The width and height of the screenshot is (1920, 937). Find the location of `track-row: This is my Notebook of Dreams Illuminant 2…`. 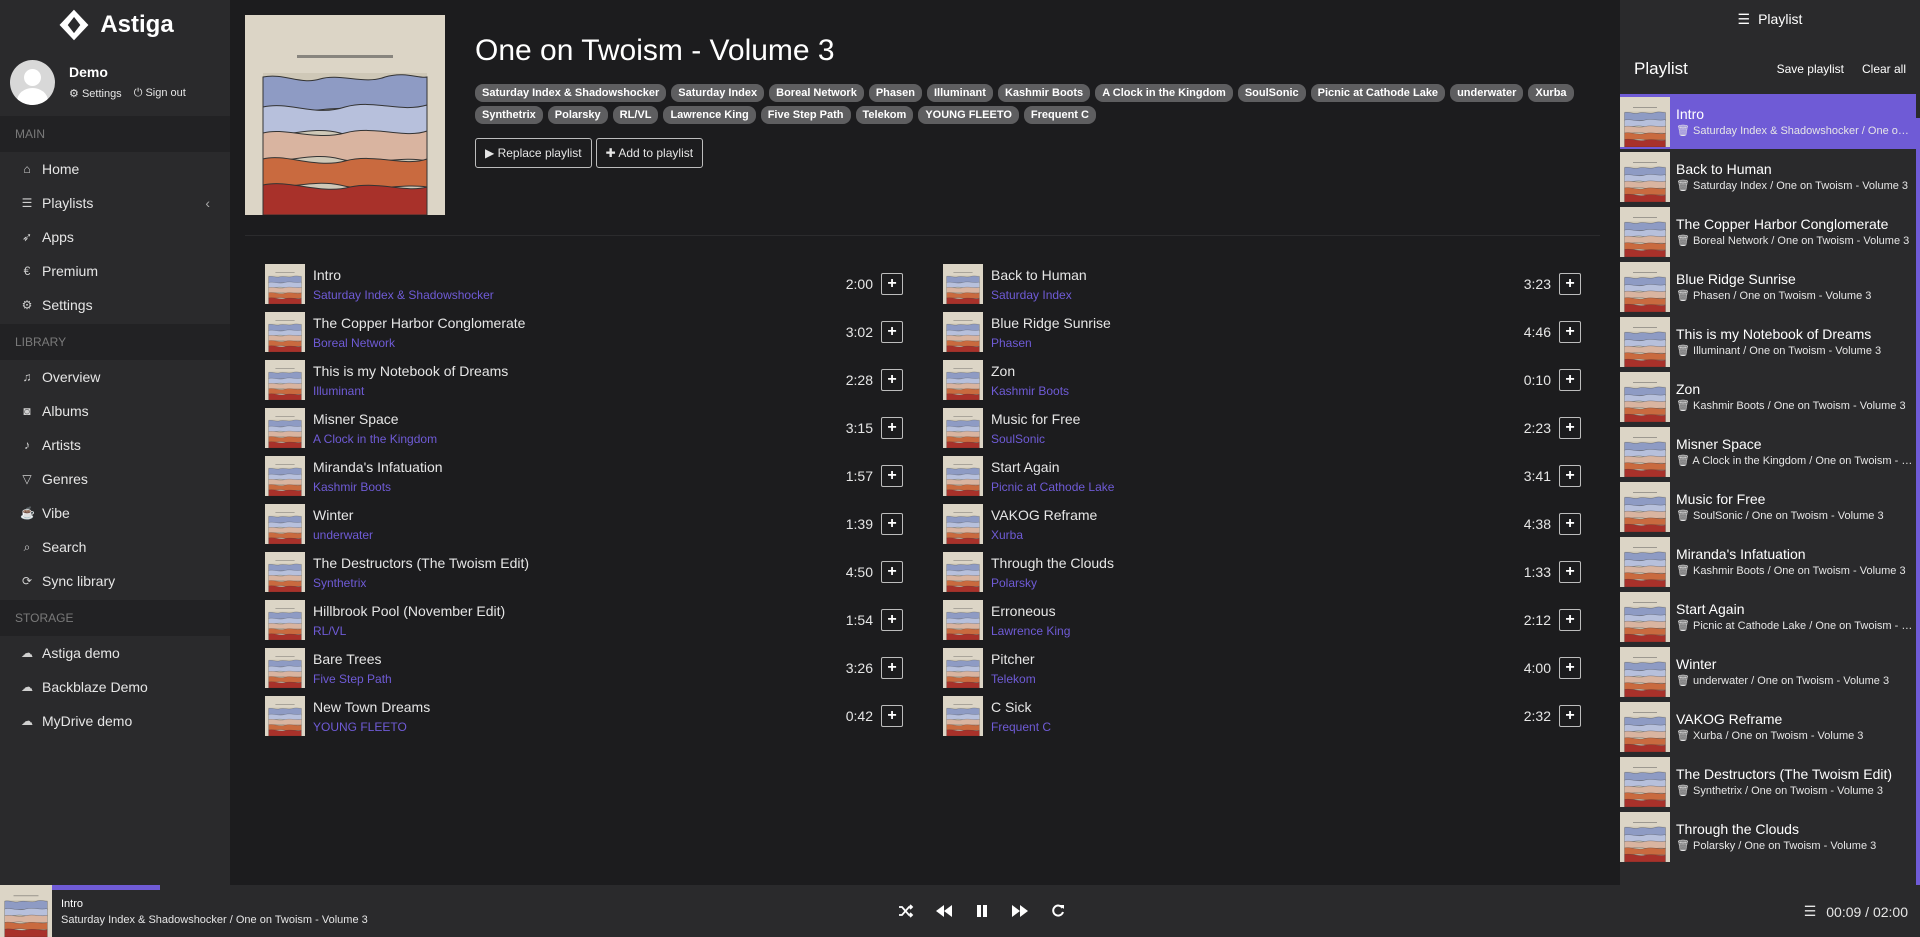

track-row: This is my Notebook of Dreams Illuminant 2… is located at coordinates (584, 380).